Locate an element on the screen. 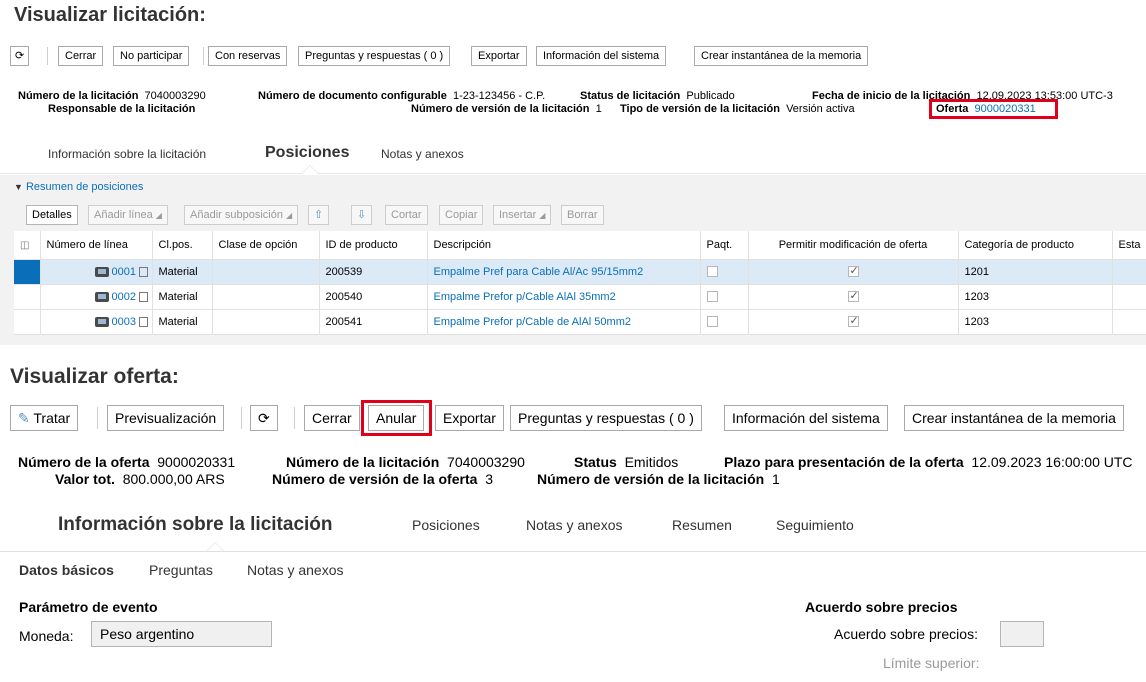 Image resolution: width=1146 pixels, height=682 pixels. bid-number-field: Número de la licitación 7040003290 is located at coordinates (112, 96).